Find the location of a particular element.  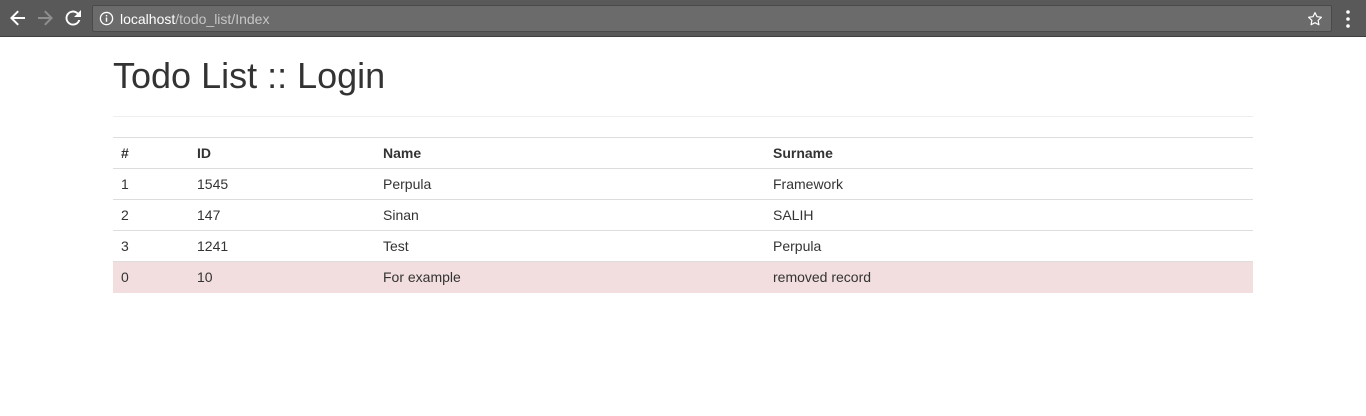

reload-icon is located at coordinates (73, 18).